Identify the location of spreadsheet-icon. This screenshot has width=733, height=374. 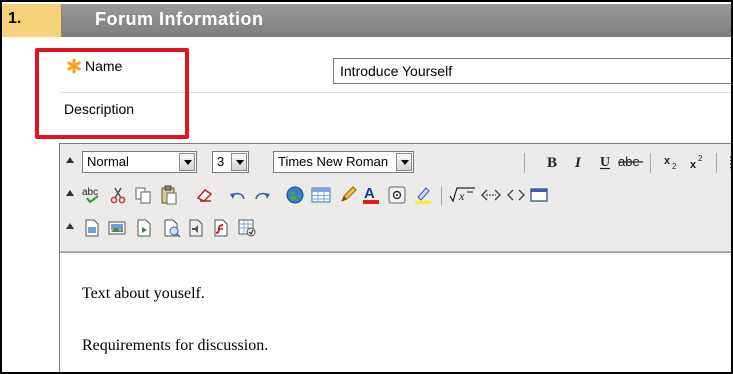
(247, 228).